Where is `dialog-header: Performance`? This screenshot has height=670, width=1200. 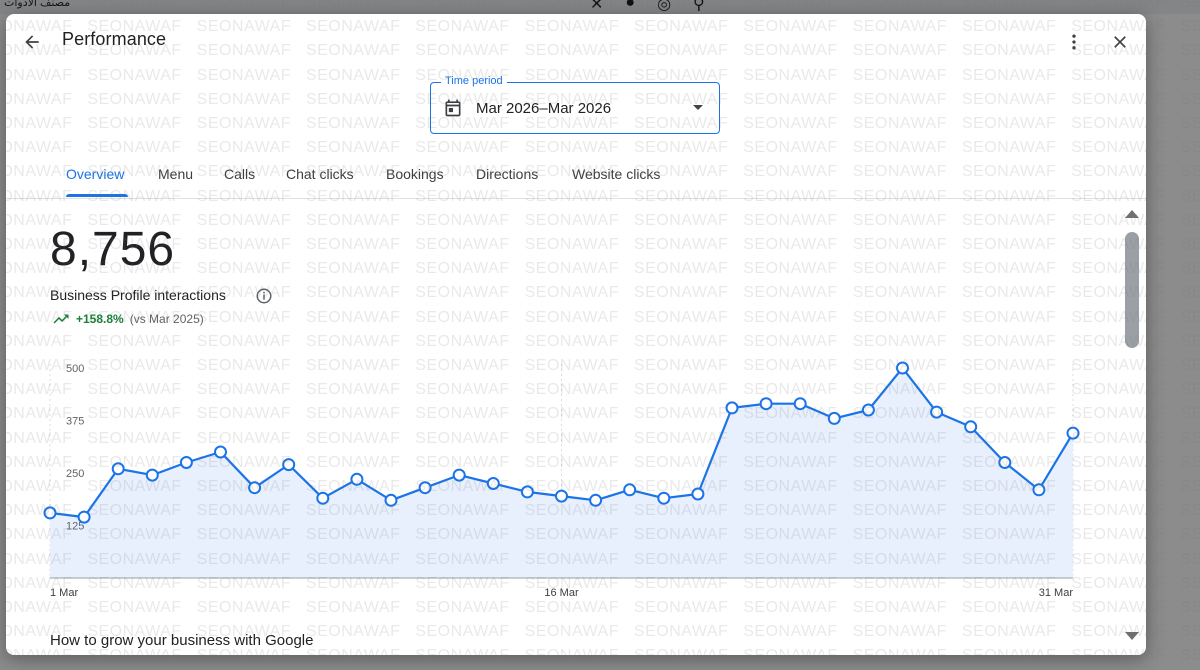 dialog-header: Performance is located at coordinates (576, 42).